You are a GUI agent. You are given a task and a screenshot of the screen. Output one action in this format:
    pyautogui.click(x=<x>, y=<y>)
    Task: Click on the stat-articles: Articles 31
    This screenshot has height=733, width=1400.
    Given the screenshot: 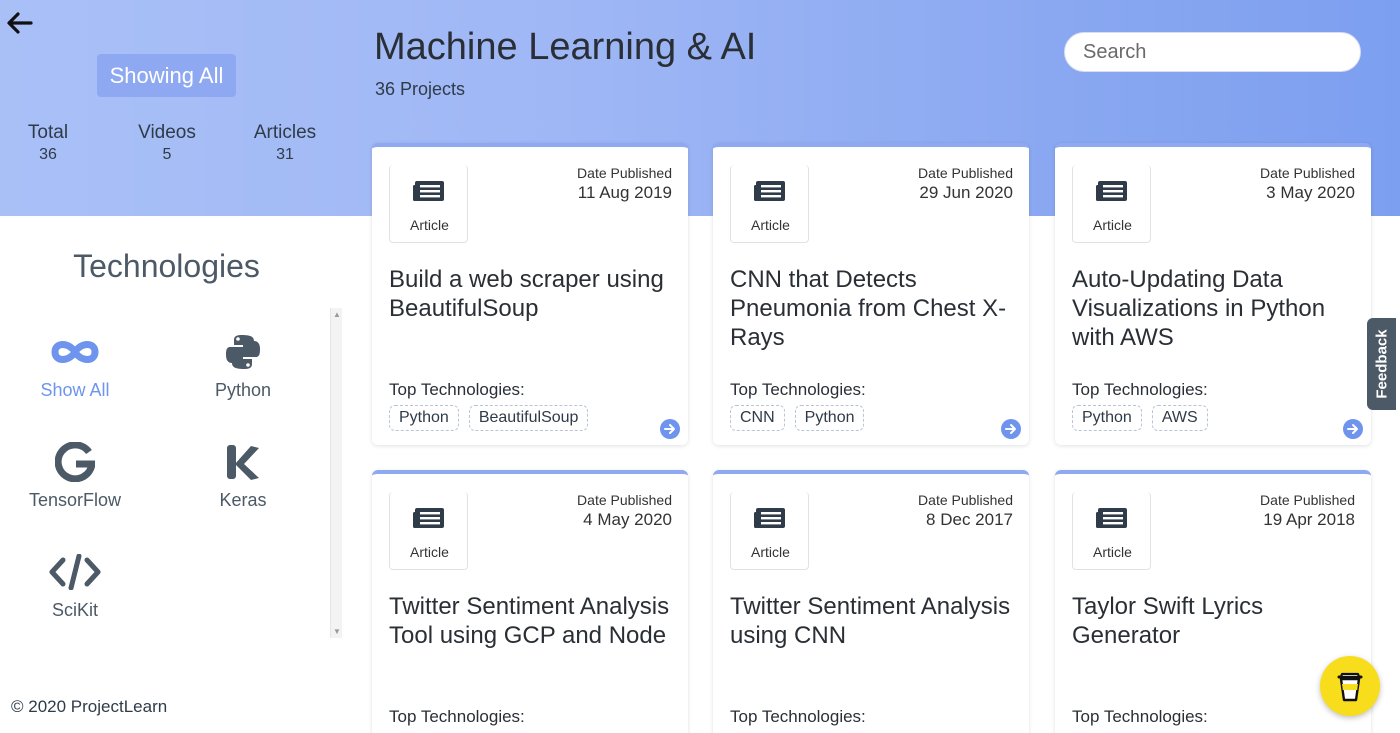 What is the action you would take?
    pyautogui.click(x=285, y=144)
    